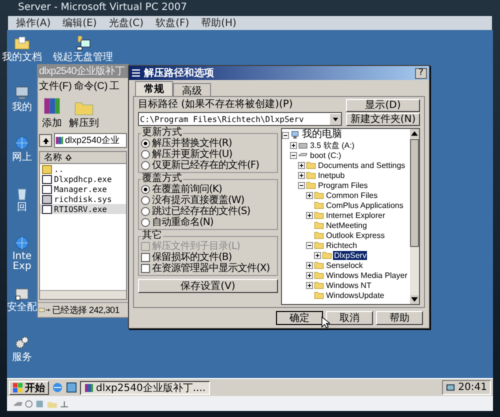 The height and width of the screenshot is (417, 500). I want to click on tree-item: Internet Explorer, so click(355, 215).